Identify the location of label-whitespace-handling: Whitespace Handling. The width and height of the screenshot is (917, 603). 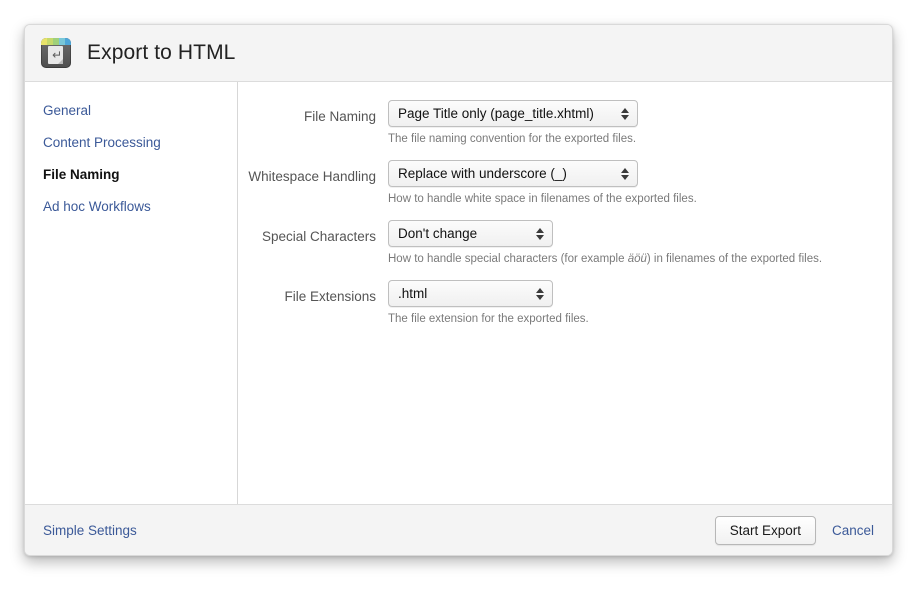
(312, 176).